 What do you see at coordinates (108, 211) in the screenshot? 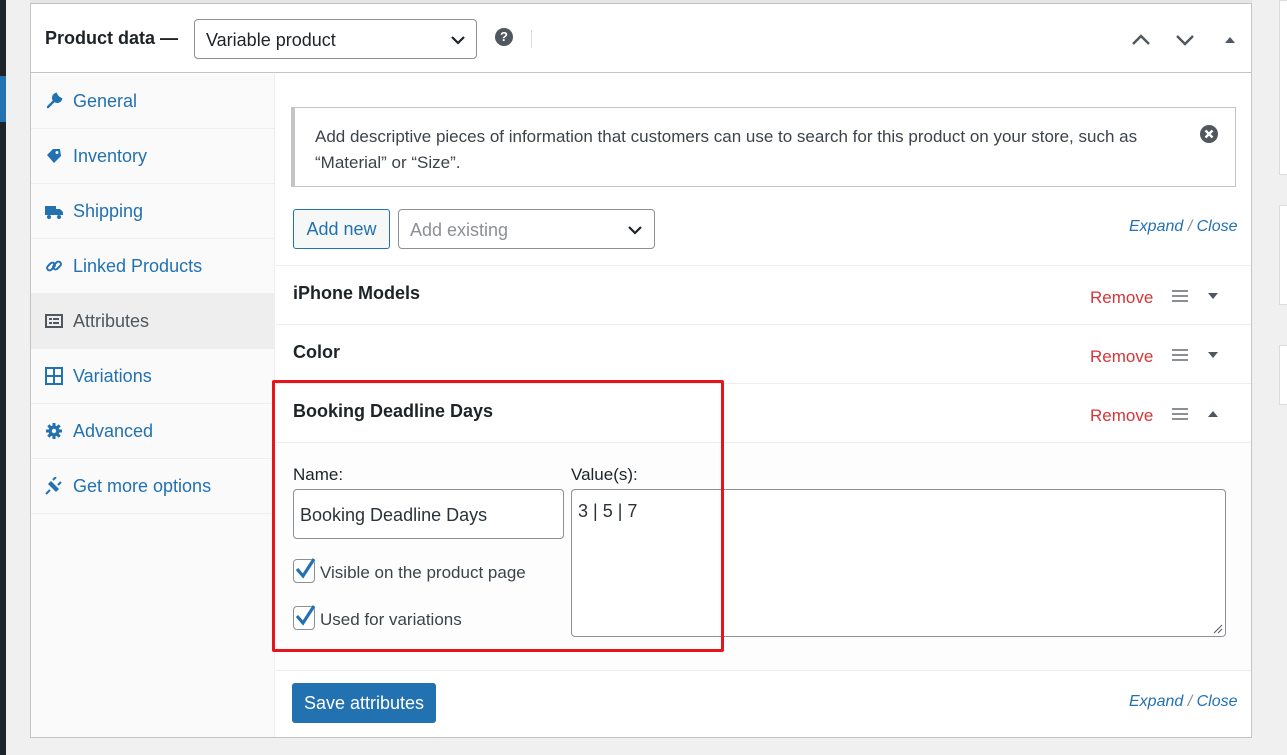
I see `tab-label: Shipping` at bounding box center [108, 211].